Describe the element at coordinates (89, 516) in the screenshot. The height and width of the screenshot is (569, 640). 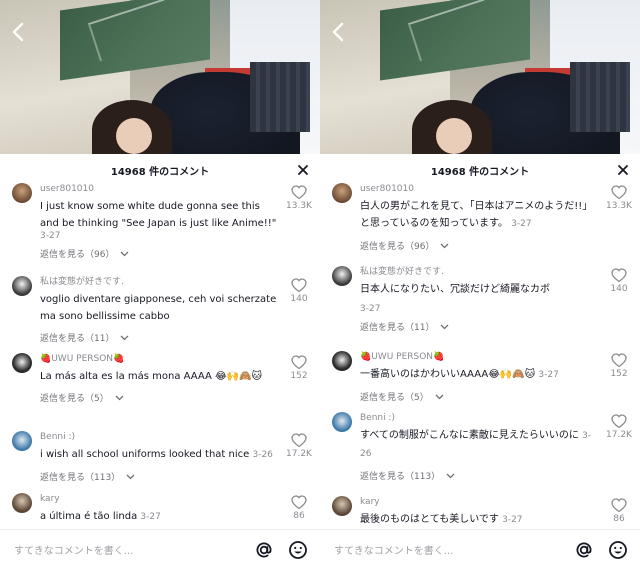
I see `comment-text-content: a última é tão linda` at that location.